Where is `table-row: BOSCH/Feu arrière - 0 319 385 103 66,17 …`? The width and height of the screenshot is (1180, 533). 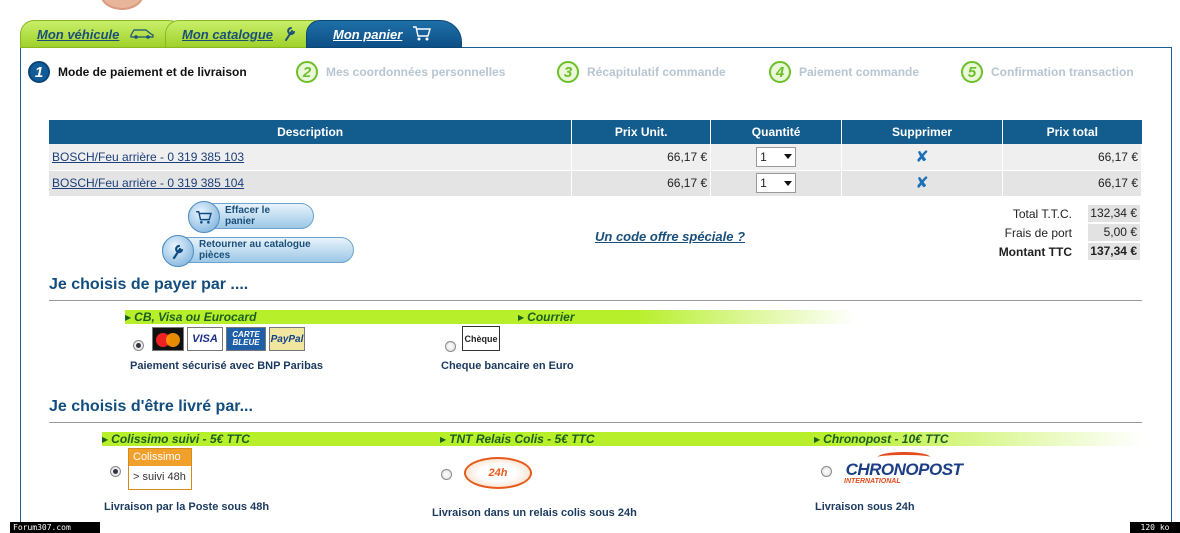 table-row: BOSCH/Feu arrière - 0 319 385 103 66,17 … is located at coordinates (595, 157).